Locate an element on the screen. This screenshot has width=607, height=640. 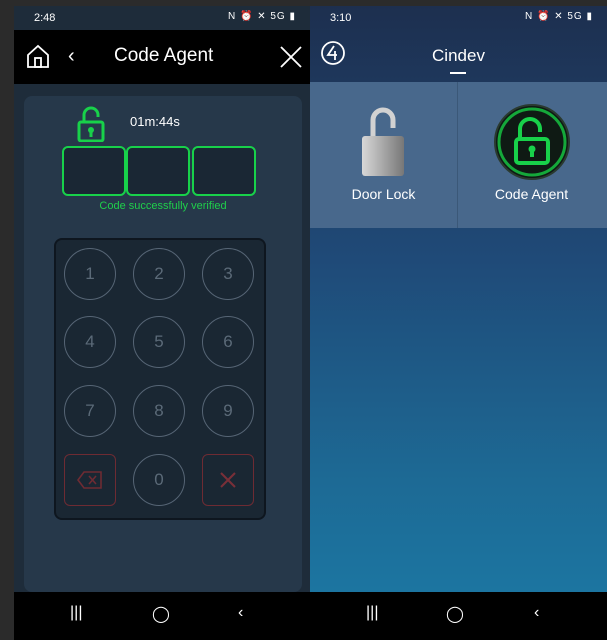
status-time: 3:10 is located at coordinates (341, 18).